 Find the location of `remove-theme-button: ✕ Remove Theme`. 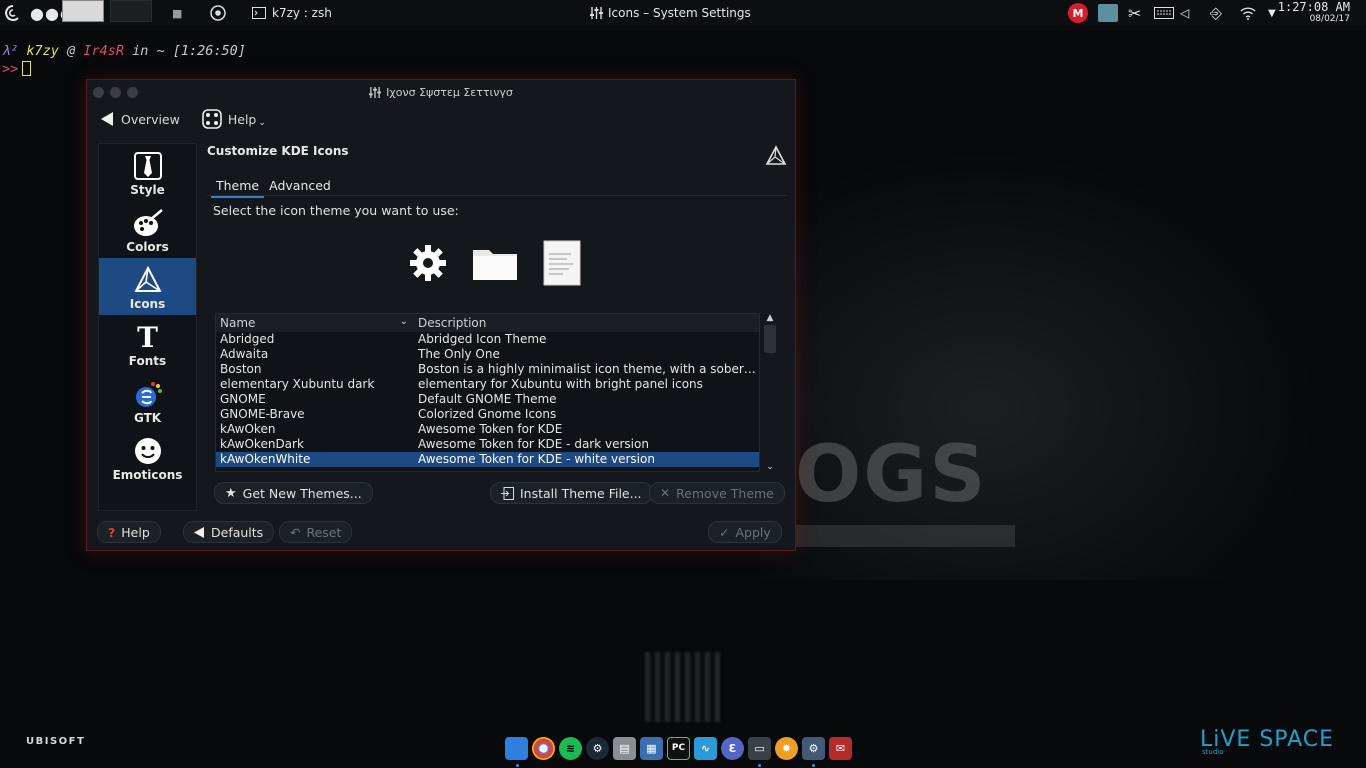

remove-theme-button: ✕ Remove Theme is located at coordinates (717, 493).